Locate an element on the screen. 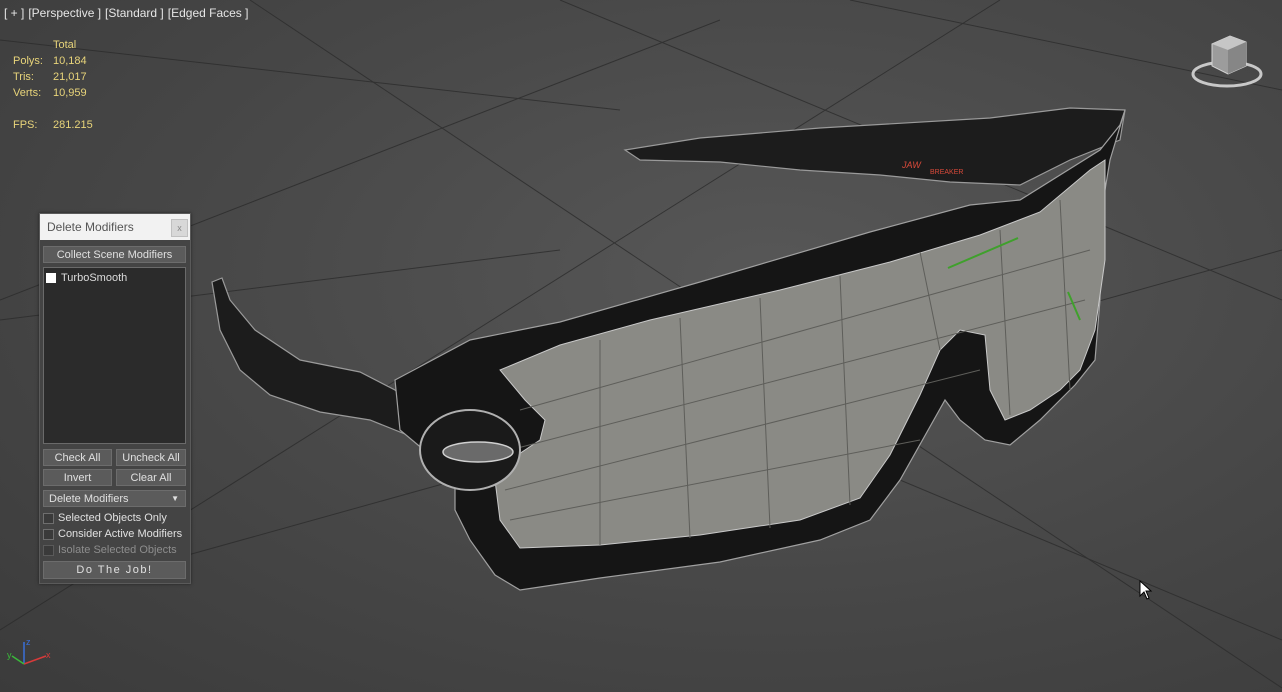 This screenshot has width=1282, height=692. axis-x-label: x is located at coordinates (48, 655).